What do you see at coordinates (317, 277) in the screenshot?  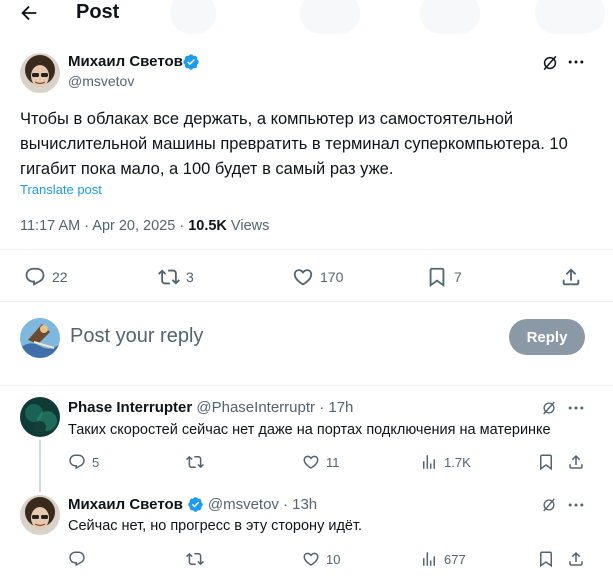 I see `like-action: 170` at bounding box center [317, 277].